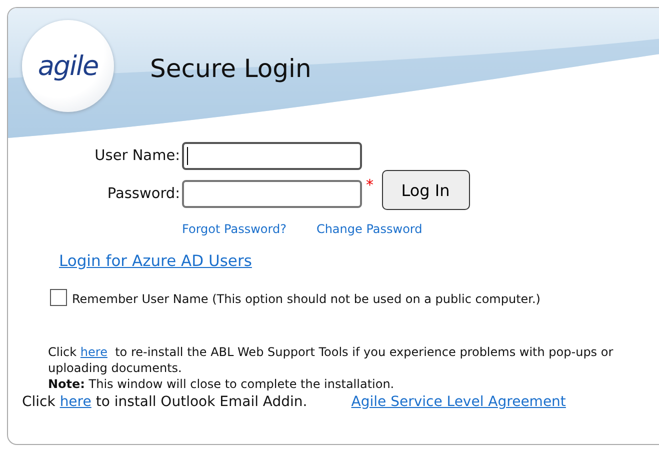 The width and height of the screenshot is (659, 451). I want to click on outlook-addin-link: here, so click(76, 402).